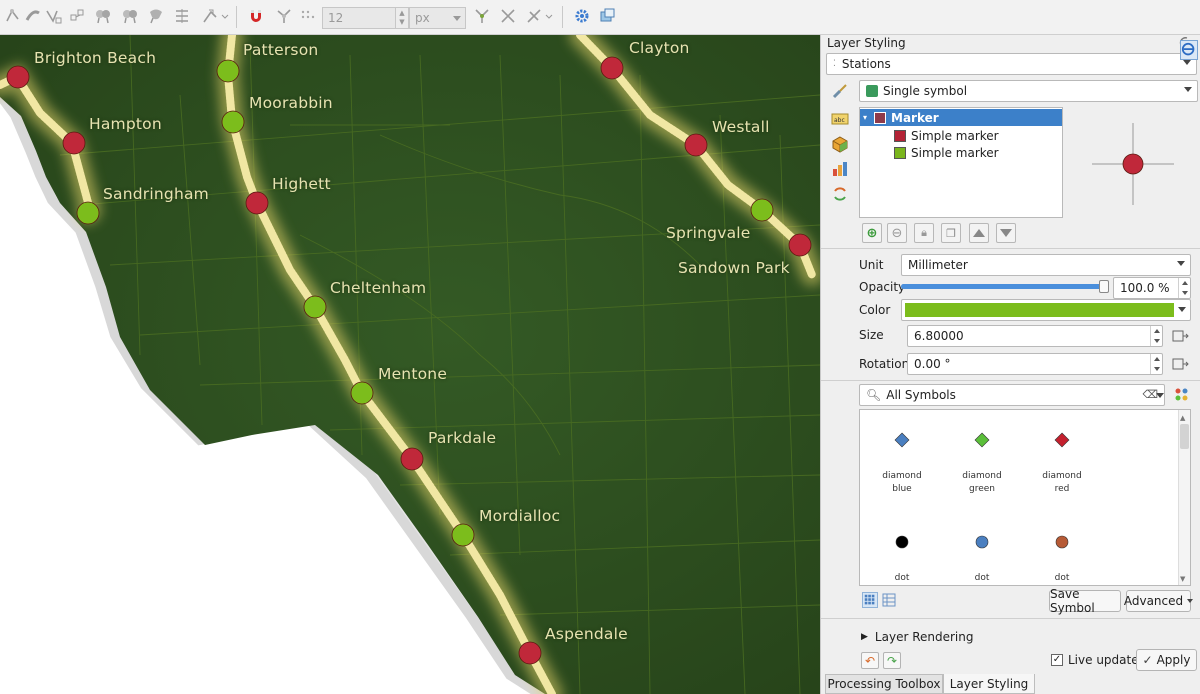 This screenshot has width=1200, height=694. Describe the element at coordinates (892, 660) in the screenshot. I see `redo-button: ↷` at that location.